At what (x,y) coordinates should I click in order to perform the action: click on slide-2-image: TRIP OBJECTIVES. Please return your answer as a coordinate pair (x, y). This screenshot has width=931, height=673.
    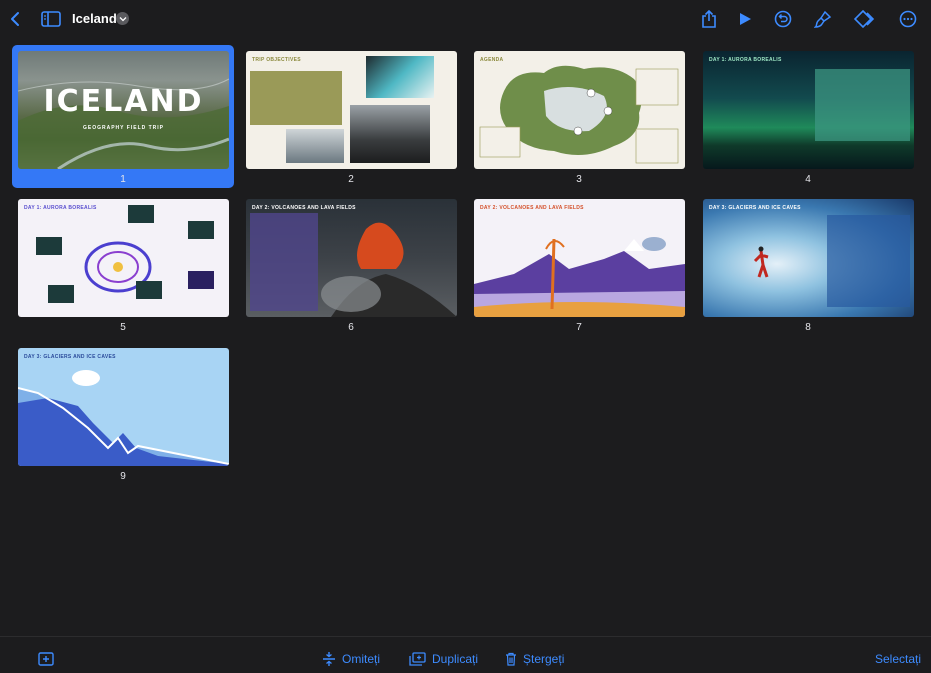
    Looking at the image, I should click on (351, 110).